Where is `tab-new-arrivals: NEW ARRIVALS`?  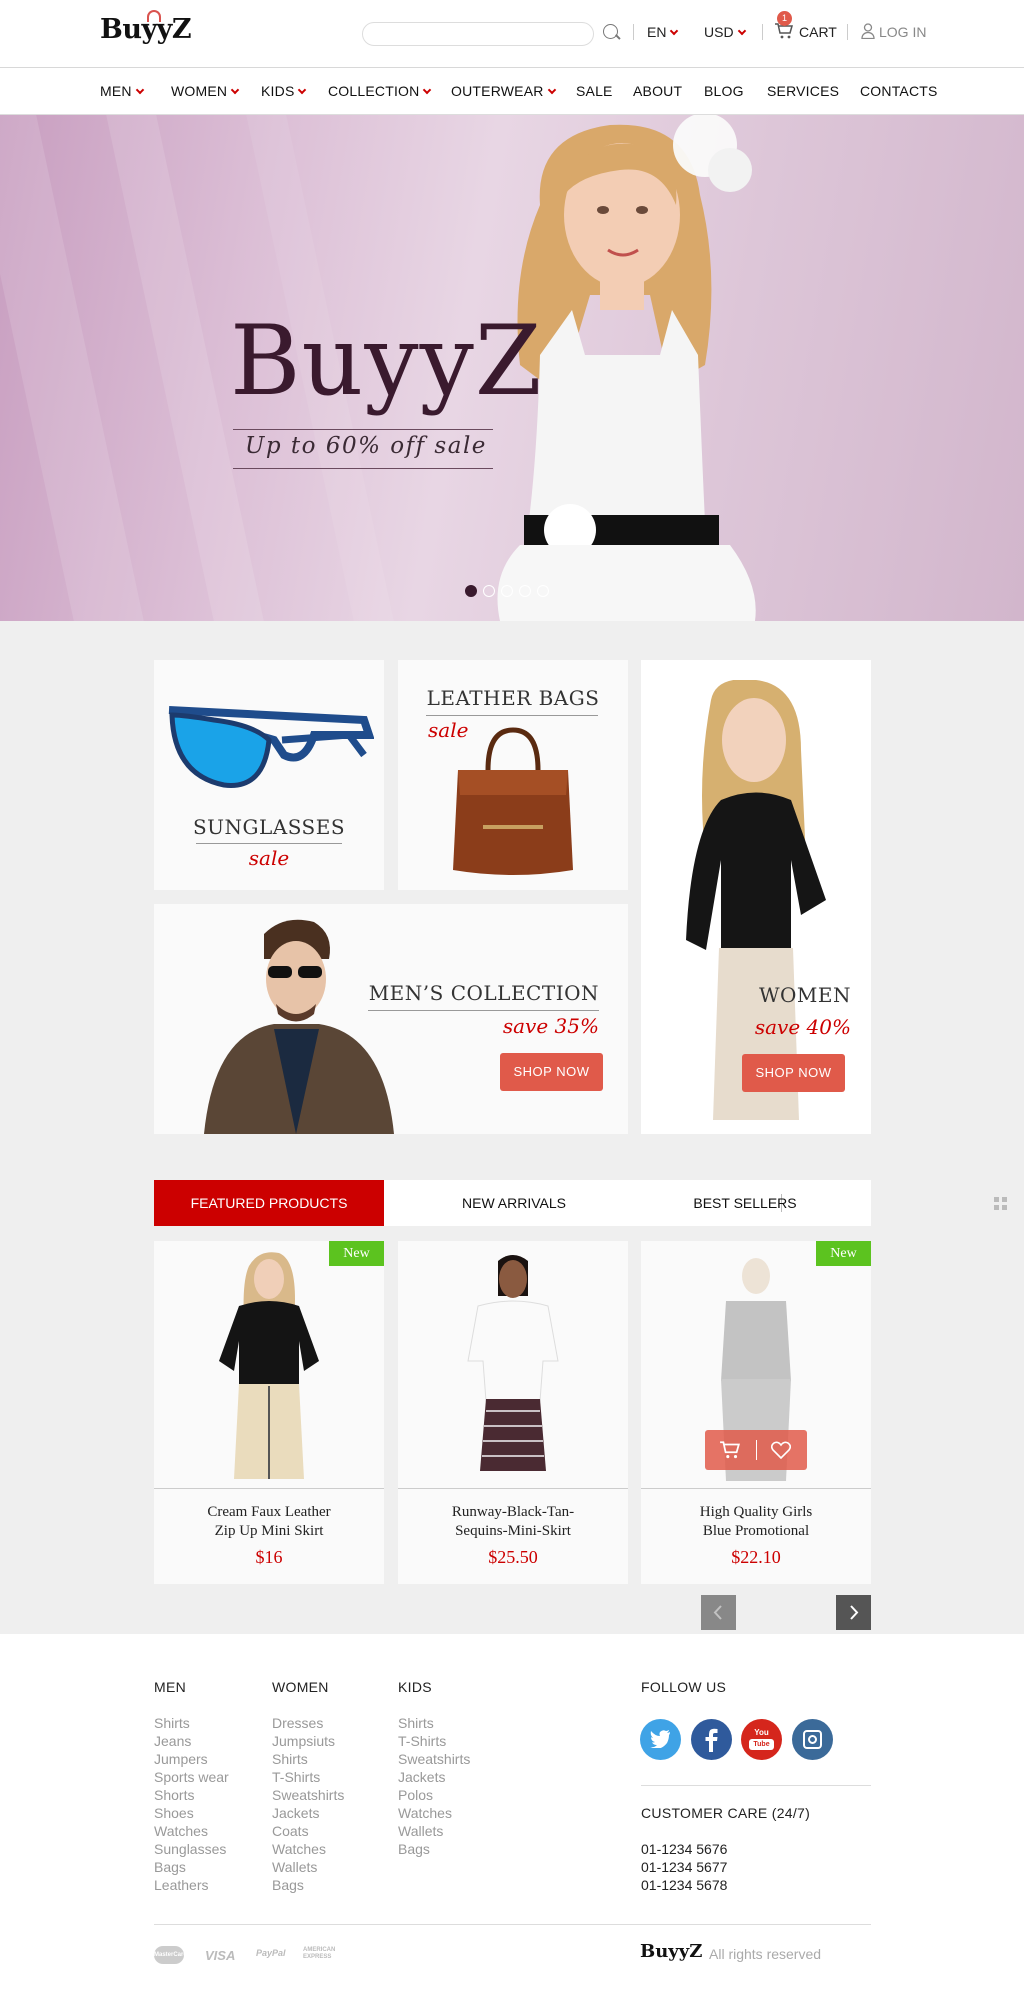
tab-new-arrivals: NEW ARRIVALS is located at coordinates (514, 1203).